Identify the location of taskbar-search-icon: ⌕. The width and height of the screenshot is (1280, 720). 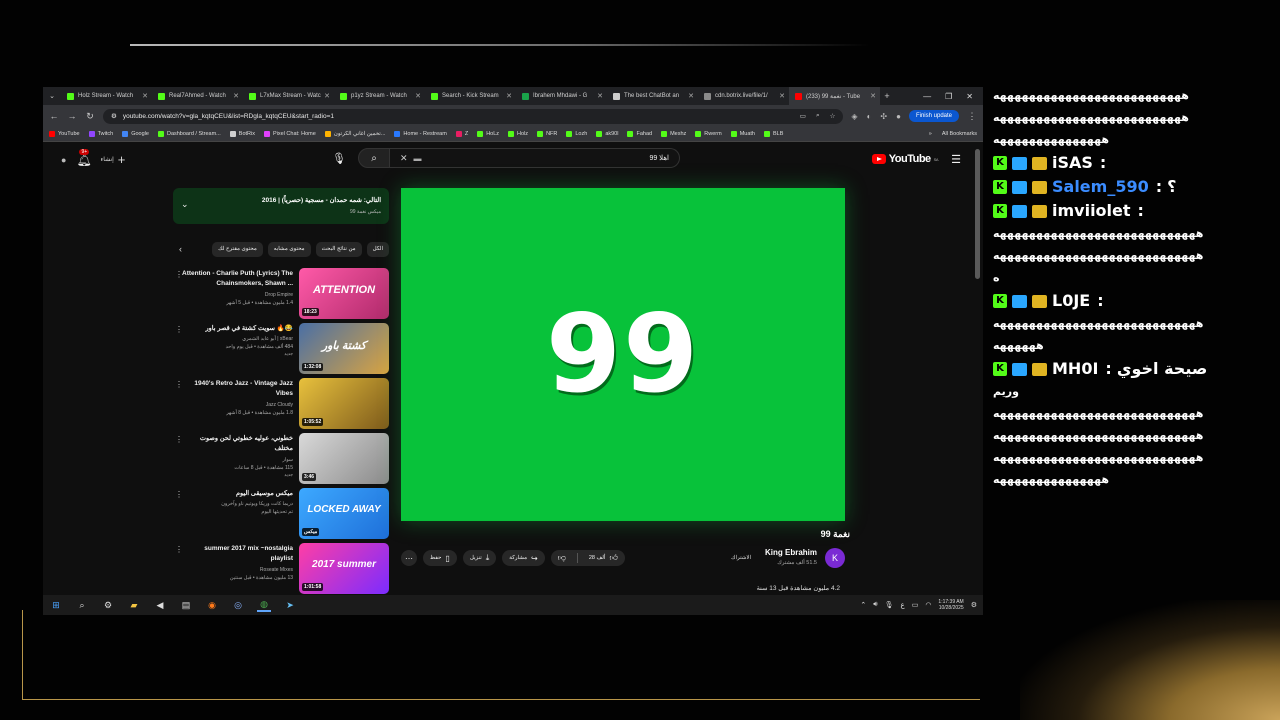
(82, 605).